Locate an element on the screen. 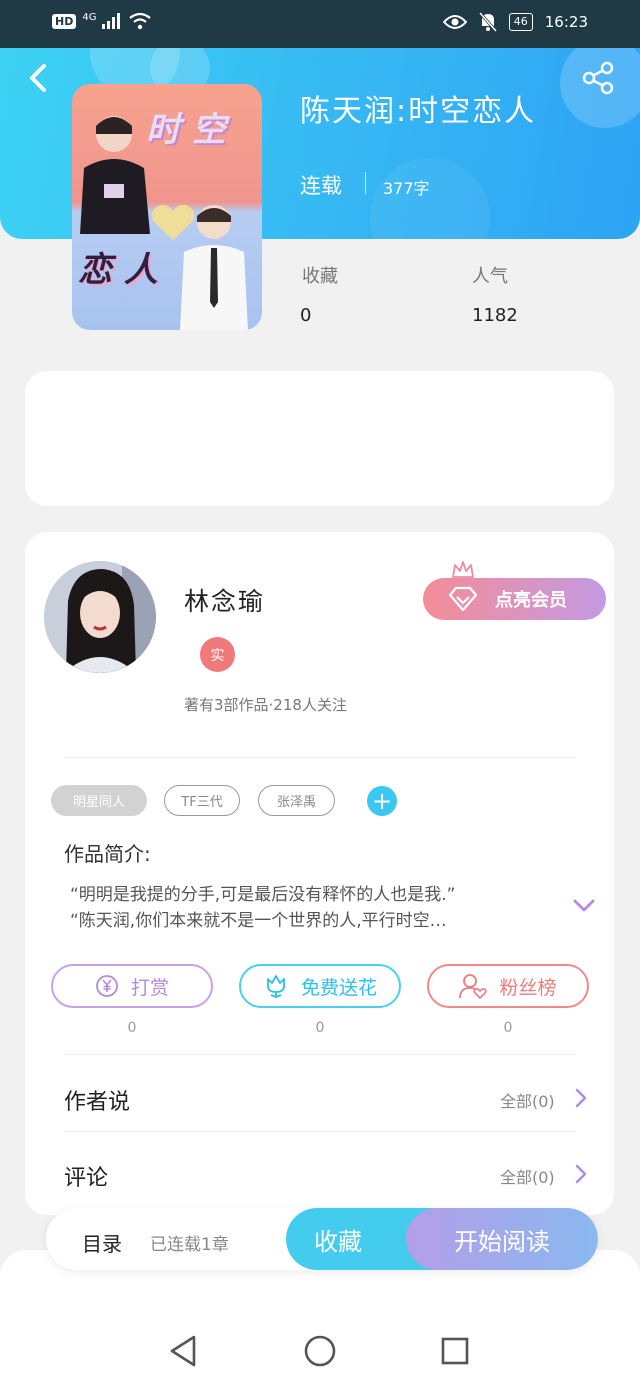 The image size is (640, 1387). book-title: 陈天润:时空恋人 is located at coordinates (418, 111).